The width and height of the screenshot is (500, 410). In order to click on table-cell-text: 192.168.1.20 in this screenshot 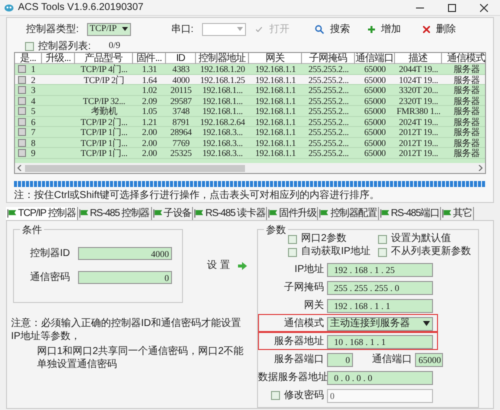, I will do `click(222, 69)`.